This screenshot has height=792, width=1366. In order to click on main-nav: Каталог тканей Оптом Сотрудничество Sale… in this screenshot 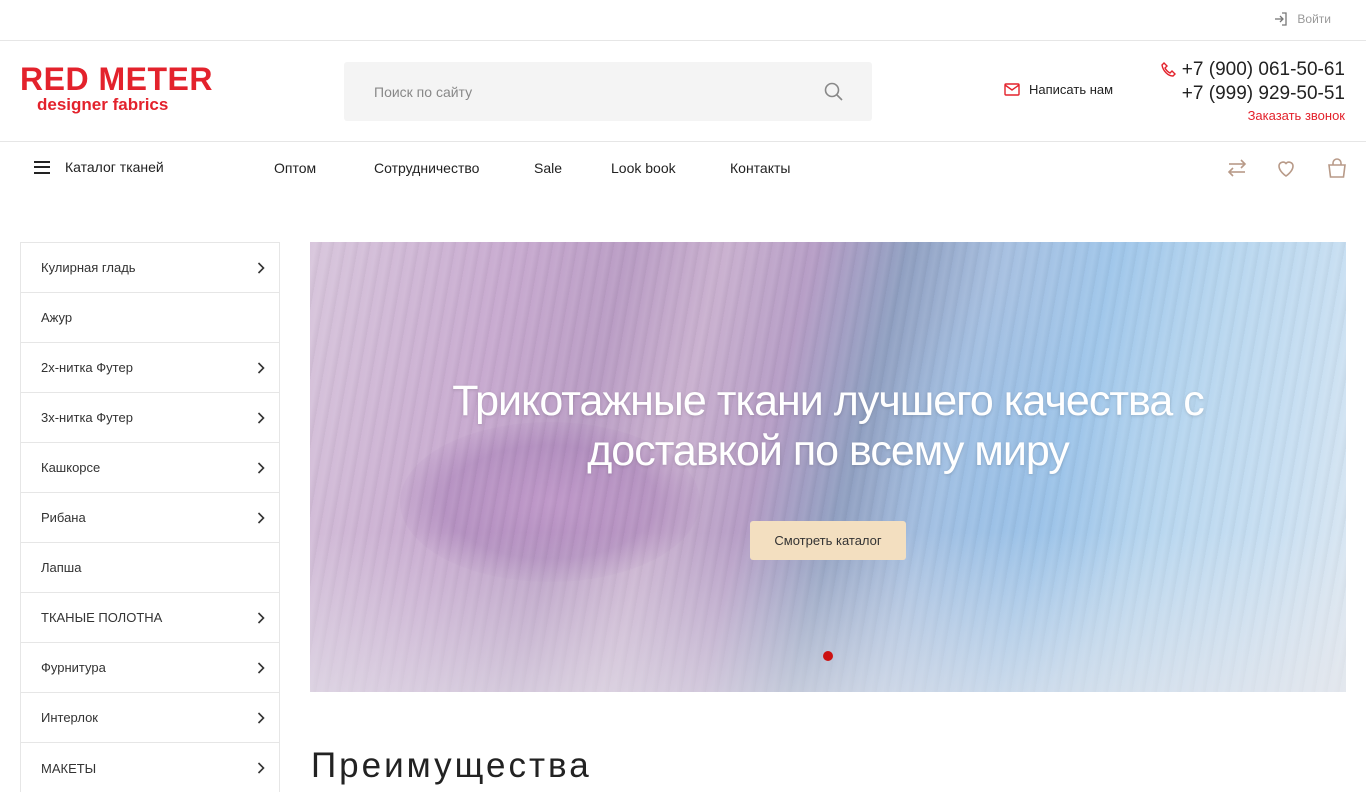, I will do `click(683, 168)`.